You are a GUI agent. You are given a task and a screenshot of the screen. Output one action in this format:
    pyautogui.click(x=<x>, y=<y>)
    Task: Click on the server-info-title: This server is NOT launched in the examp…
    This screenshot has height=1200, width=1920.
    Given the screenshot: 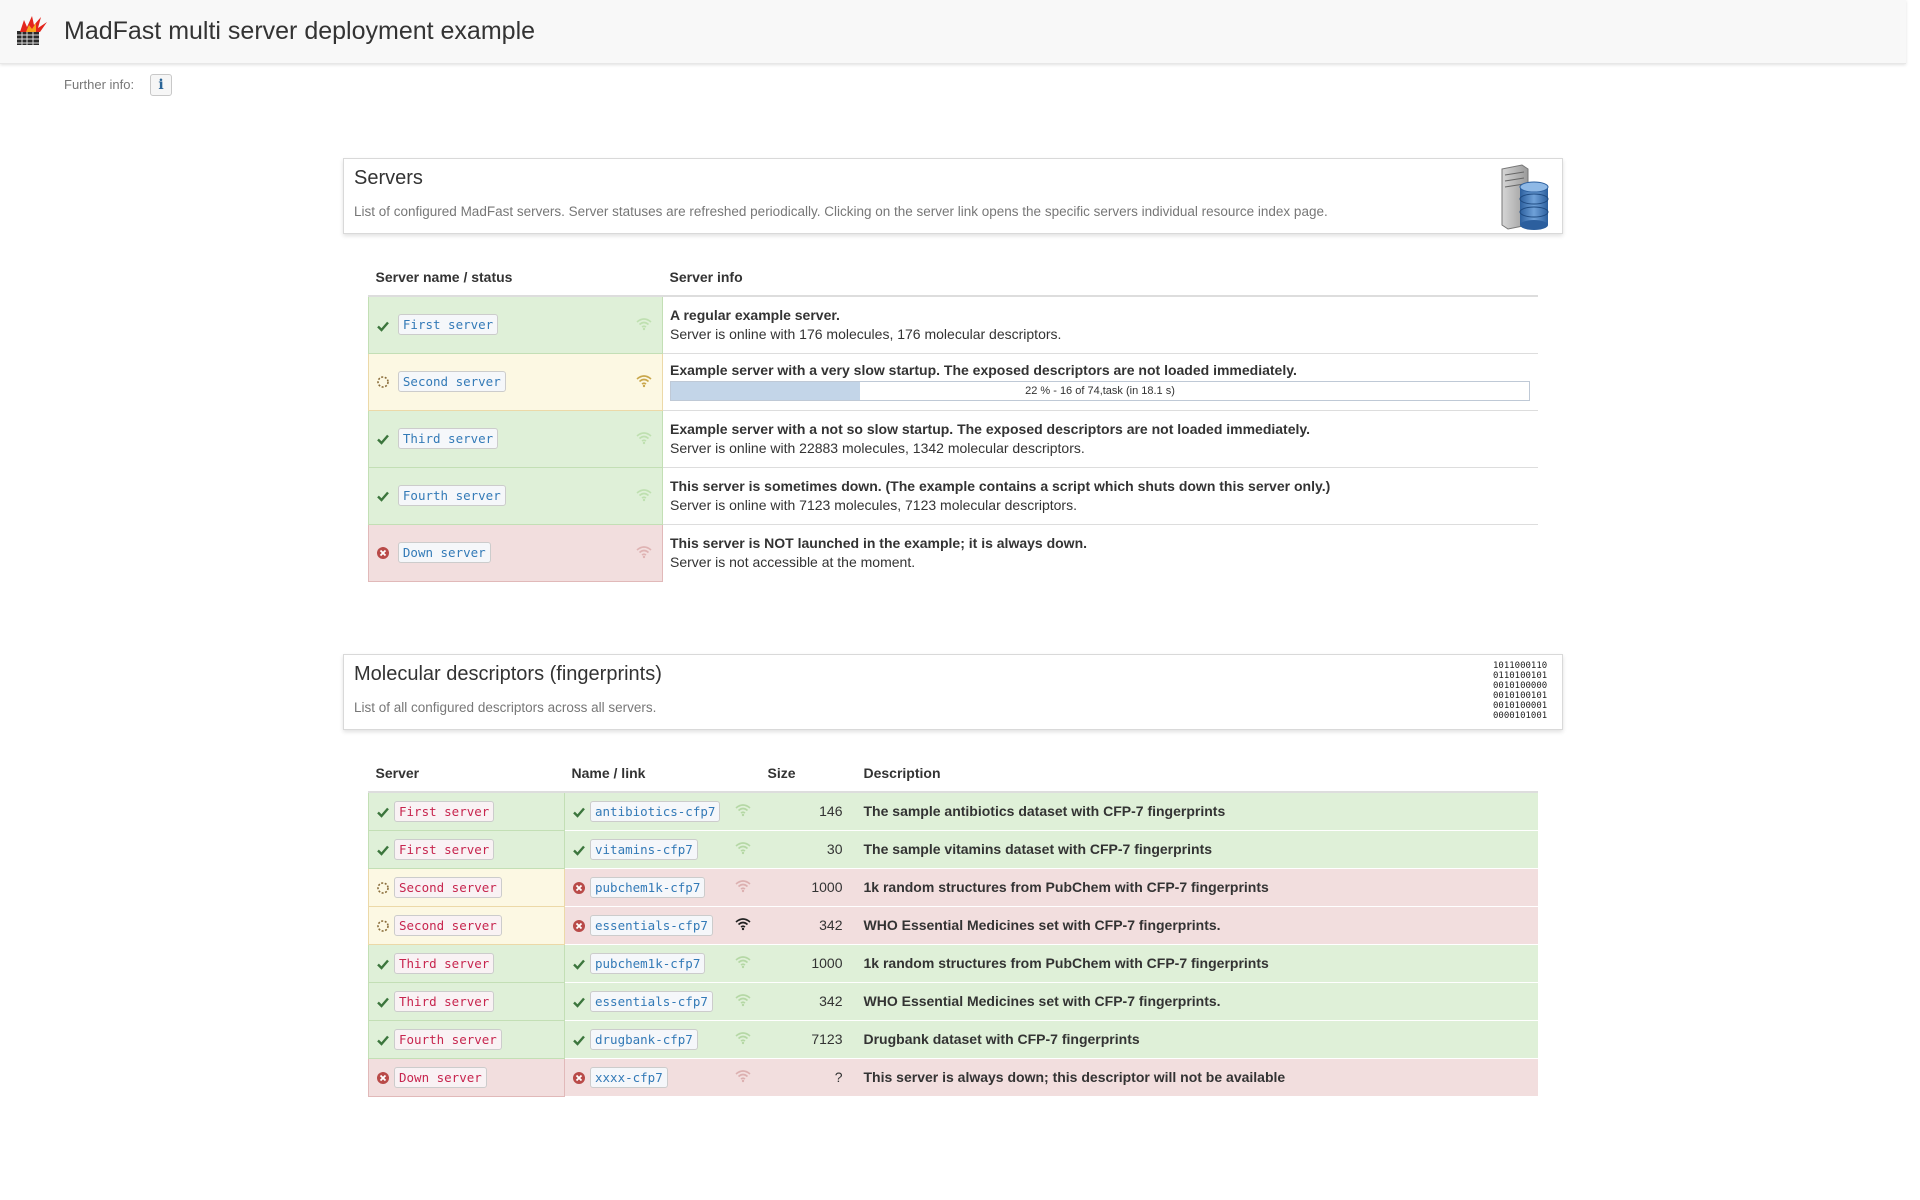 What is the action you would take?
    pyautogui.click(x=879, y=543)
    